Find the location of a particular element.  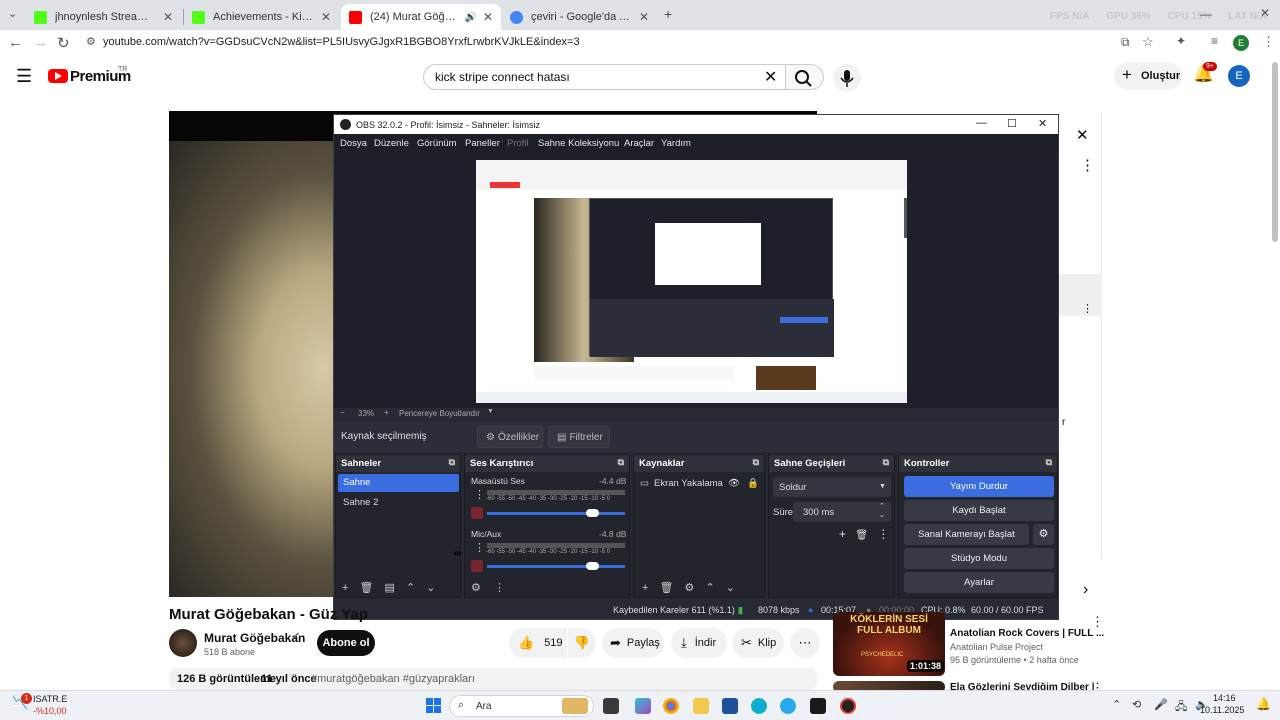

studio-mode-button: Stüdyo Modu is located at coordinates (979, 558).